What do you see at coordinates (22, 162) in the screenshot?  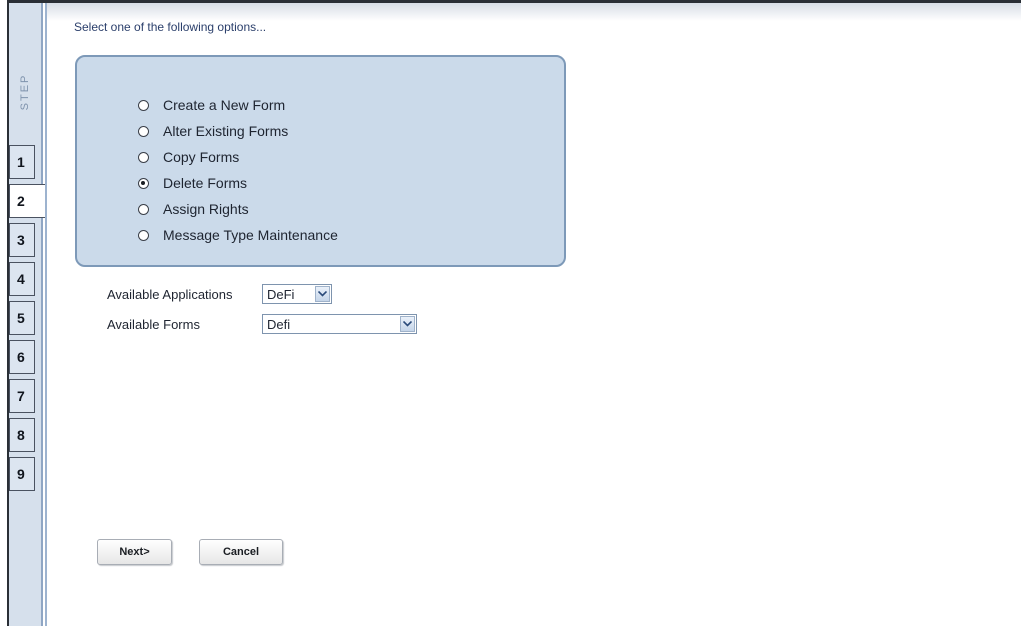 I see `step-1: 1` at bounding box center [22, 162].